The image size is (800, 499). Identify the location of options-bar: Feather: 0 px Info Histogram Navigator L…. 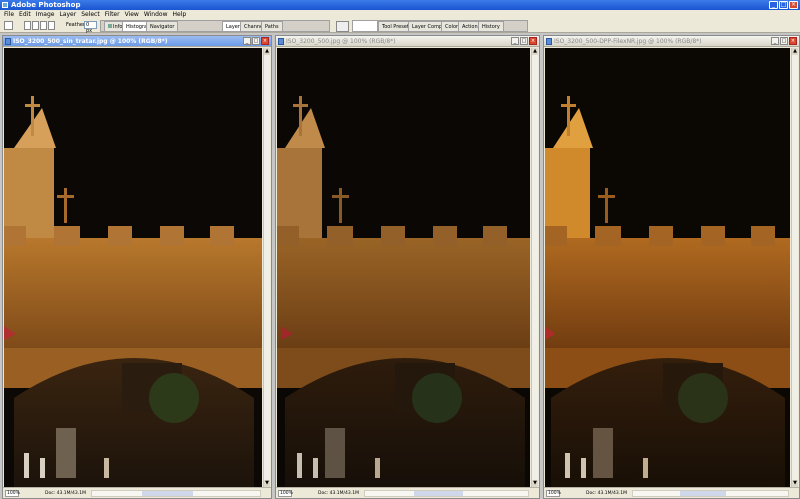
(400, 26).